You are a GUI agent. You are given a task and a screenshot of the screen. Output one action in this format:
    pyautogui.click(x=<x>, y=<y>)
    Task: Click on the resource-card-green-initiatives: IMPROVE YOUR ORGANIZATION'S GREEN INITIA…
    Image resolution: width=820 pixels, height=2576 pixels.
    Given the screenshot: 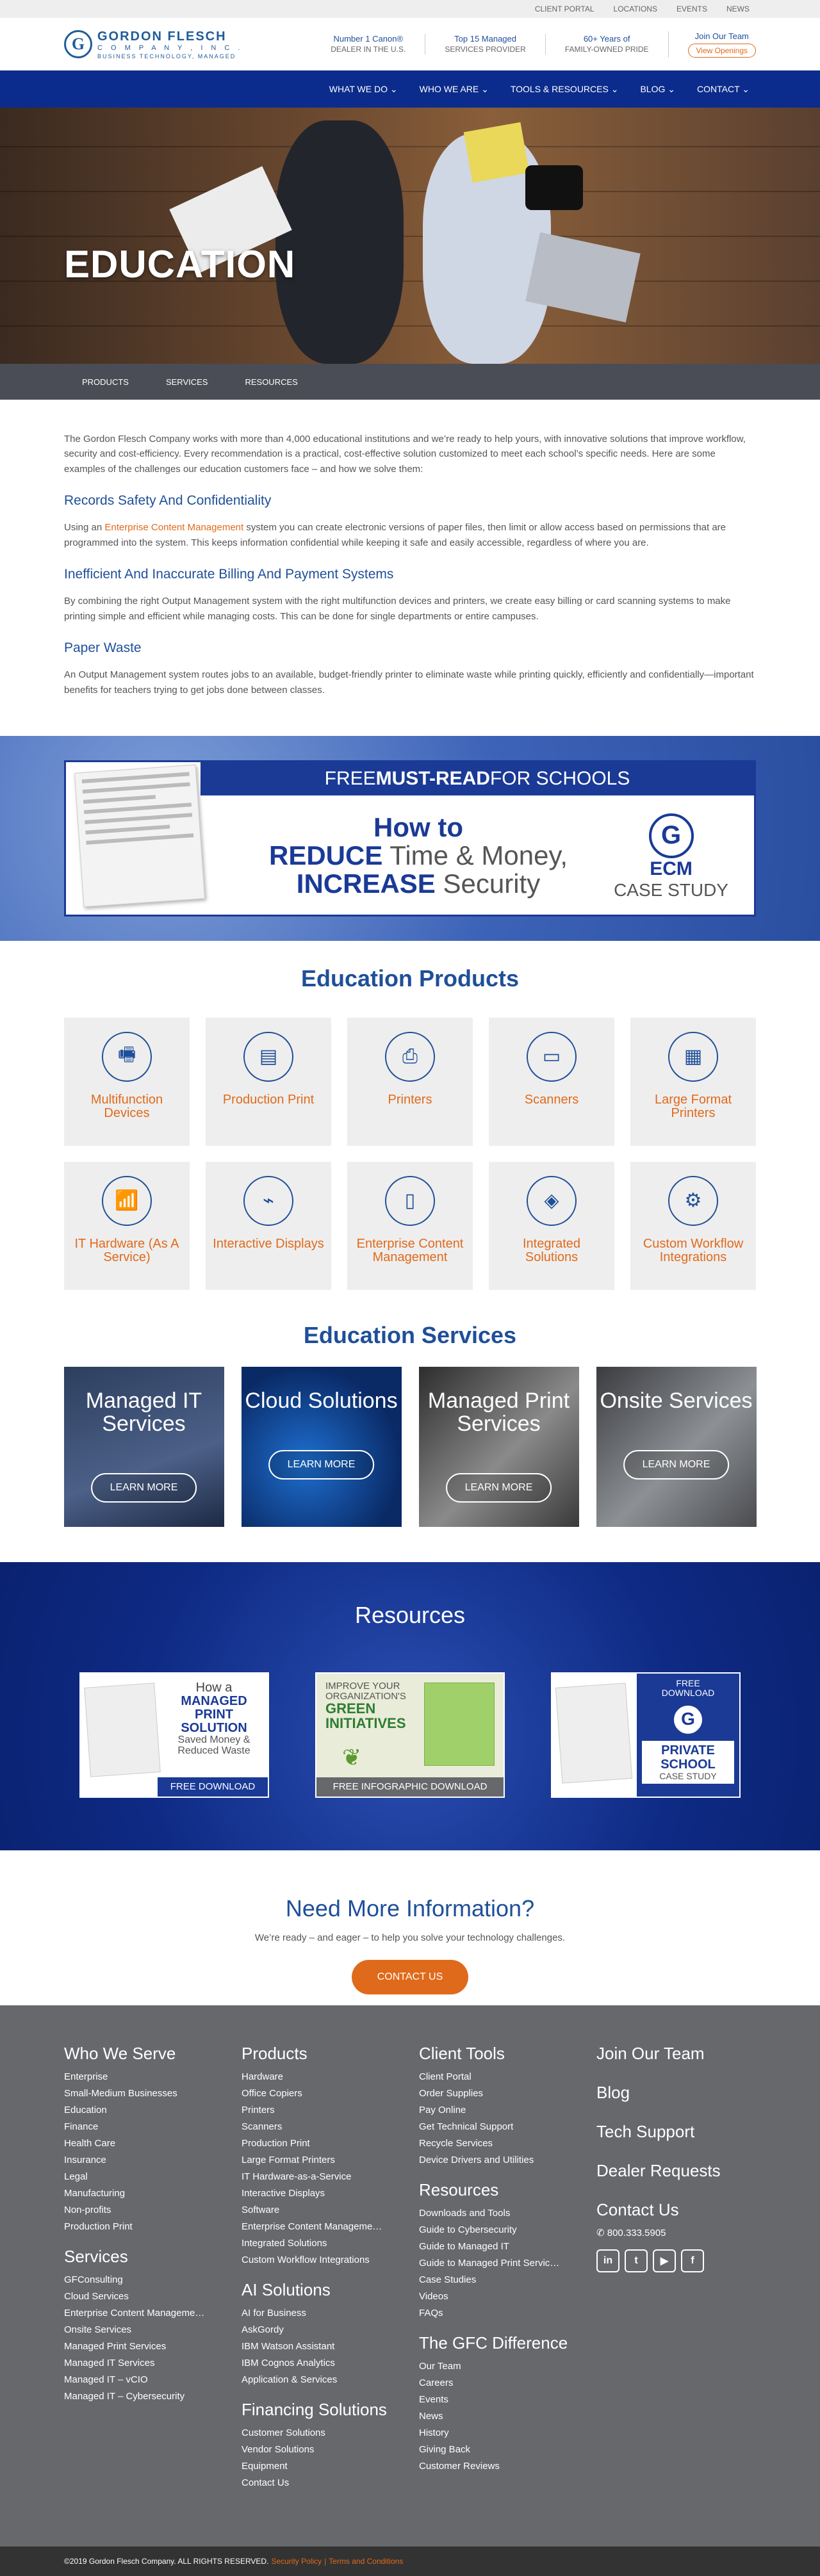 What is the action you would take?
    pyautogui.click(x=410, y=1735)
    